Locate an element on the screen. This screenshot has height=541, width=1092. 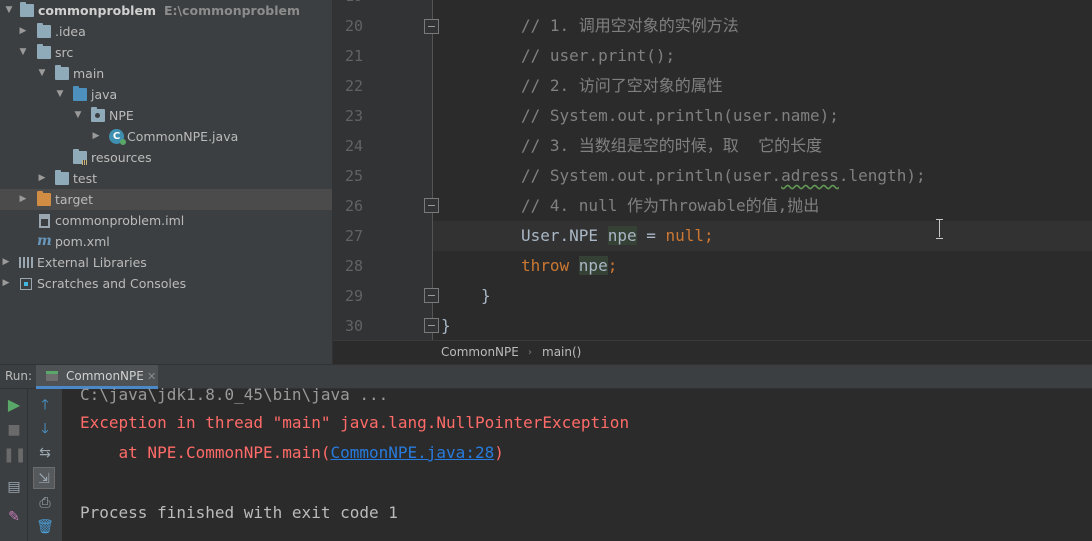
tree-item-target: ▶ target is located at coordinates (166, 199).